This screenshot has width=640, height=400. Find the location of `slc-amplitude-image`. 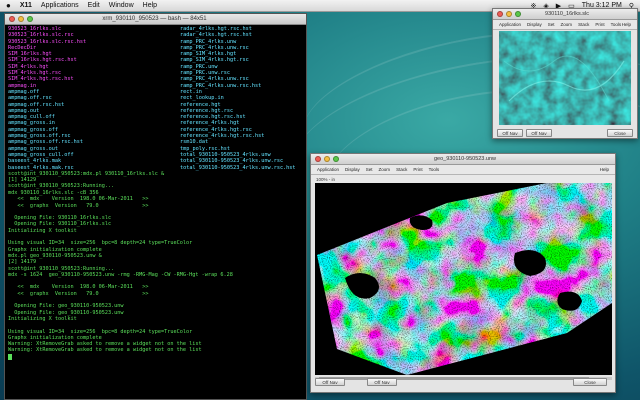

slc-amplitude-image is located at coordinates (565, 78).